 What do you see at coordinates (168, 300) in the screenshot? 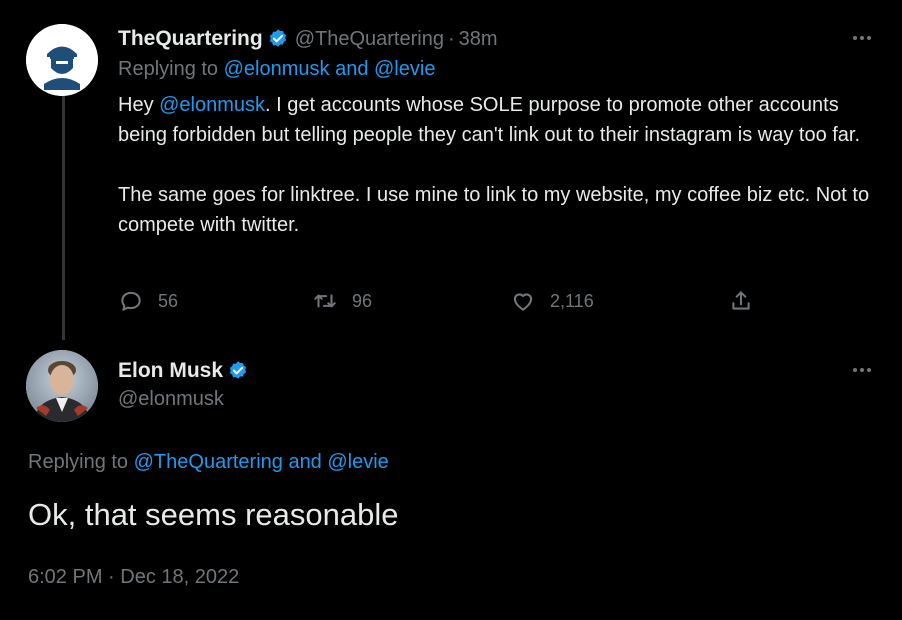
I see `reply-count: 56` at bounding box center [168, 300].